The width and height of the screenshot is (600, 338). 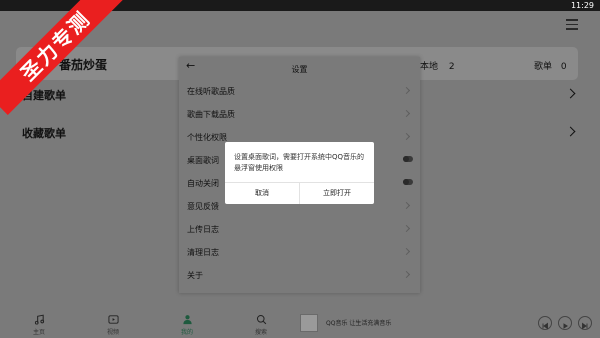 I want to click on nav-search-label: 搜索, so click(x=260, y=332).